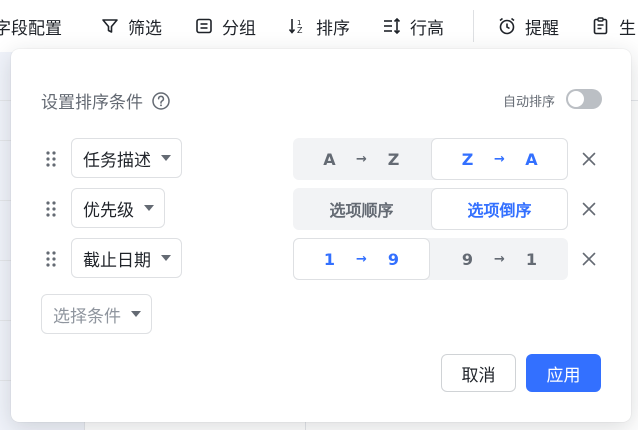  What do you see at coordinates (110, 26) in the screenshot?
I see `filter-icon` at bounding box center [110, 26].